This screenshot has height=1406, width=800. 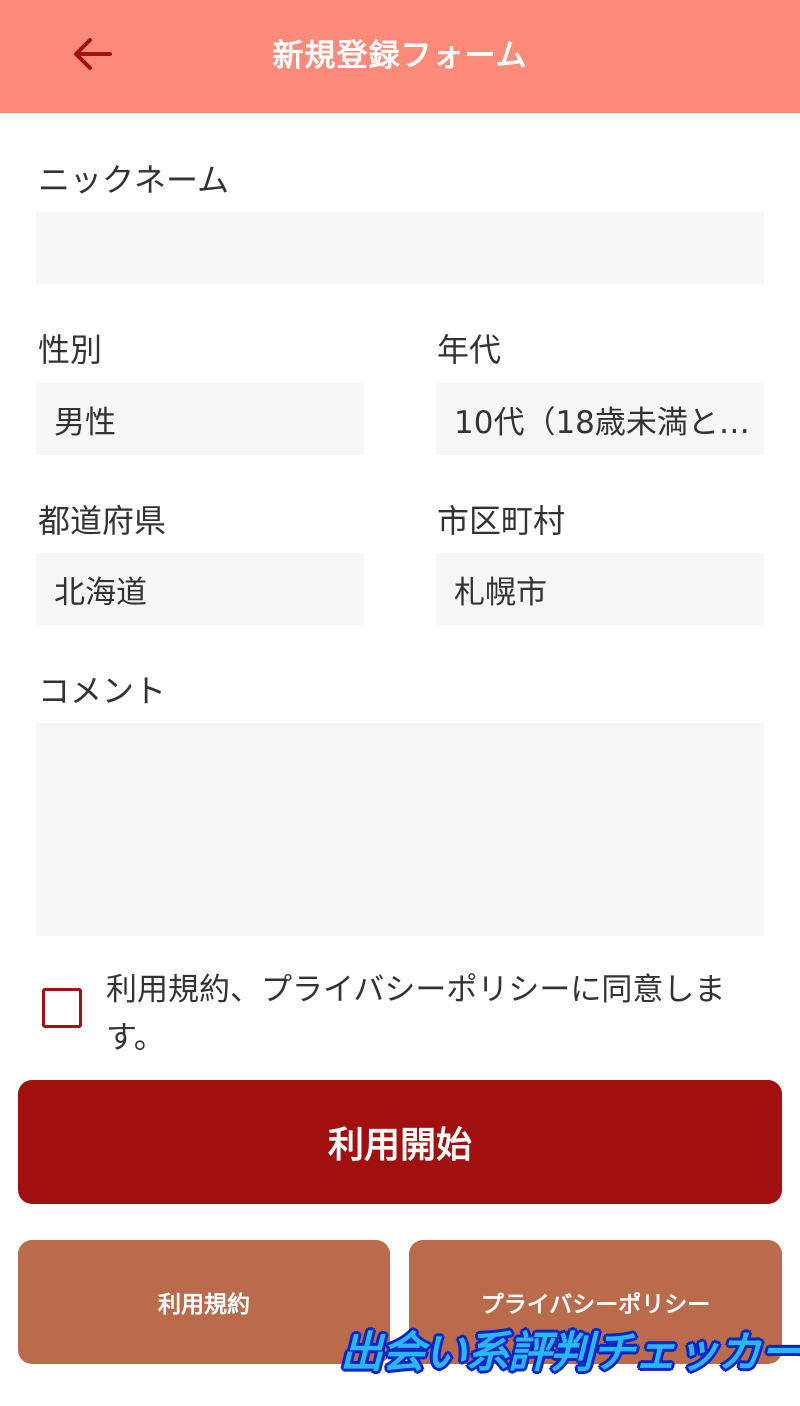 What do you see at coordinates (570, 1353) in the screenshot?
I see `watermark: 出会い系評判チェッカー` at bounding box center [570, 1353].